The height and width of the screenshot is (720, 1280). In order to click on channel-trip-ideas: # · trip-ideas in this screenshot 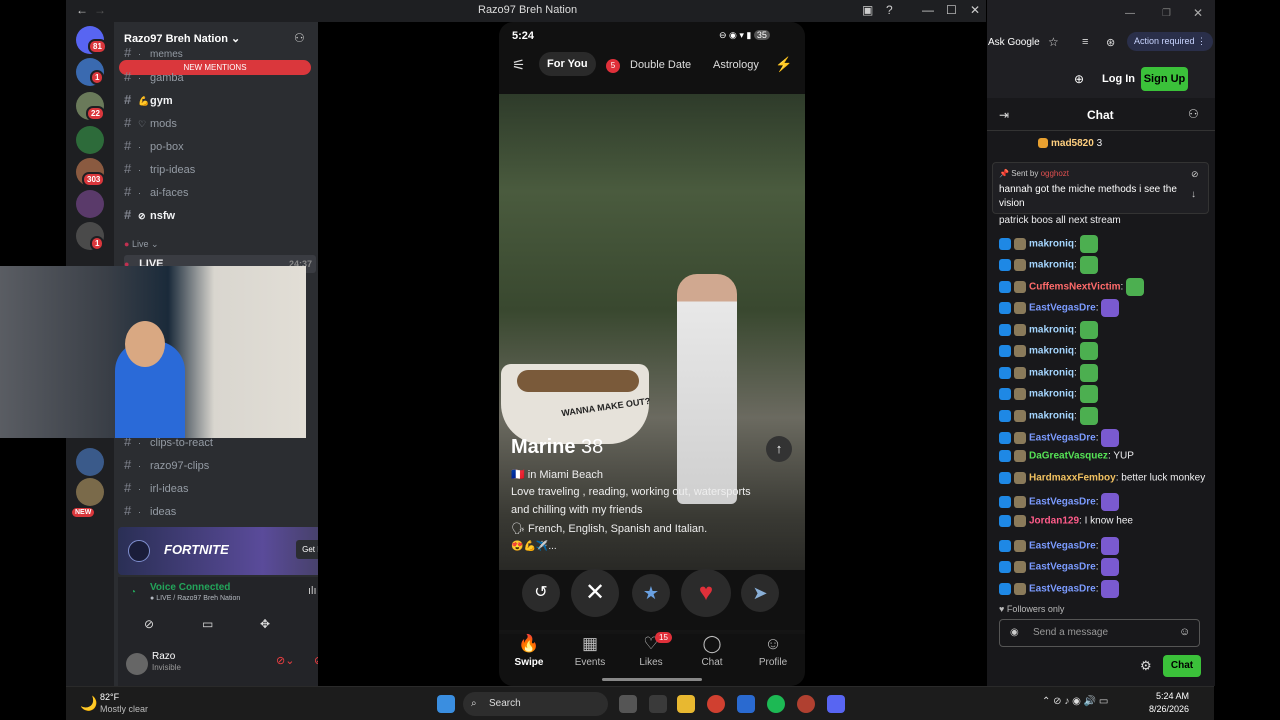, I will do `click(159, 169)`.